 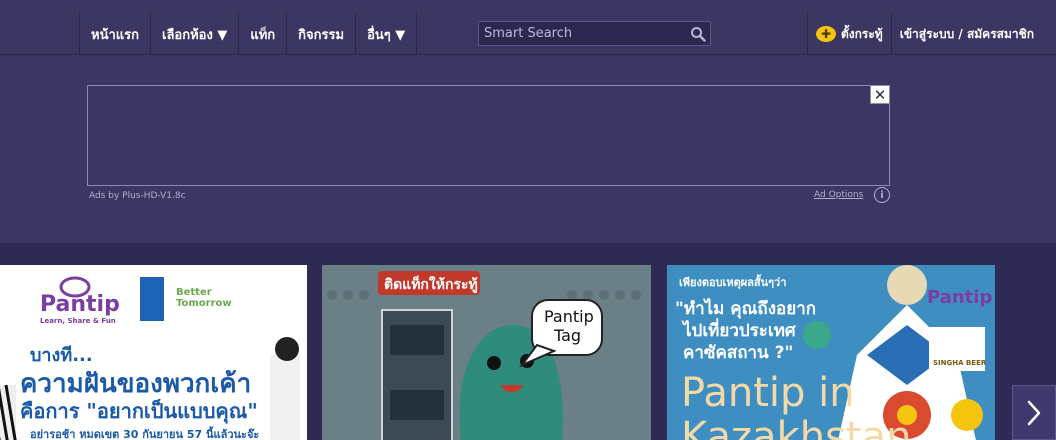 What do you see at coordinates (78, 321) in the screenshot?
I see `pantip-tagline: Learn, Share & Fun` at bounding box center [78, 321].